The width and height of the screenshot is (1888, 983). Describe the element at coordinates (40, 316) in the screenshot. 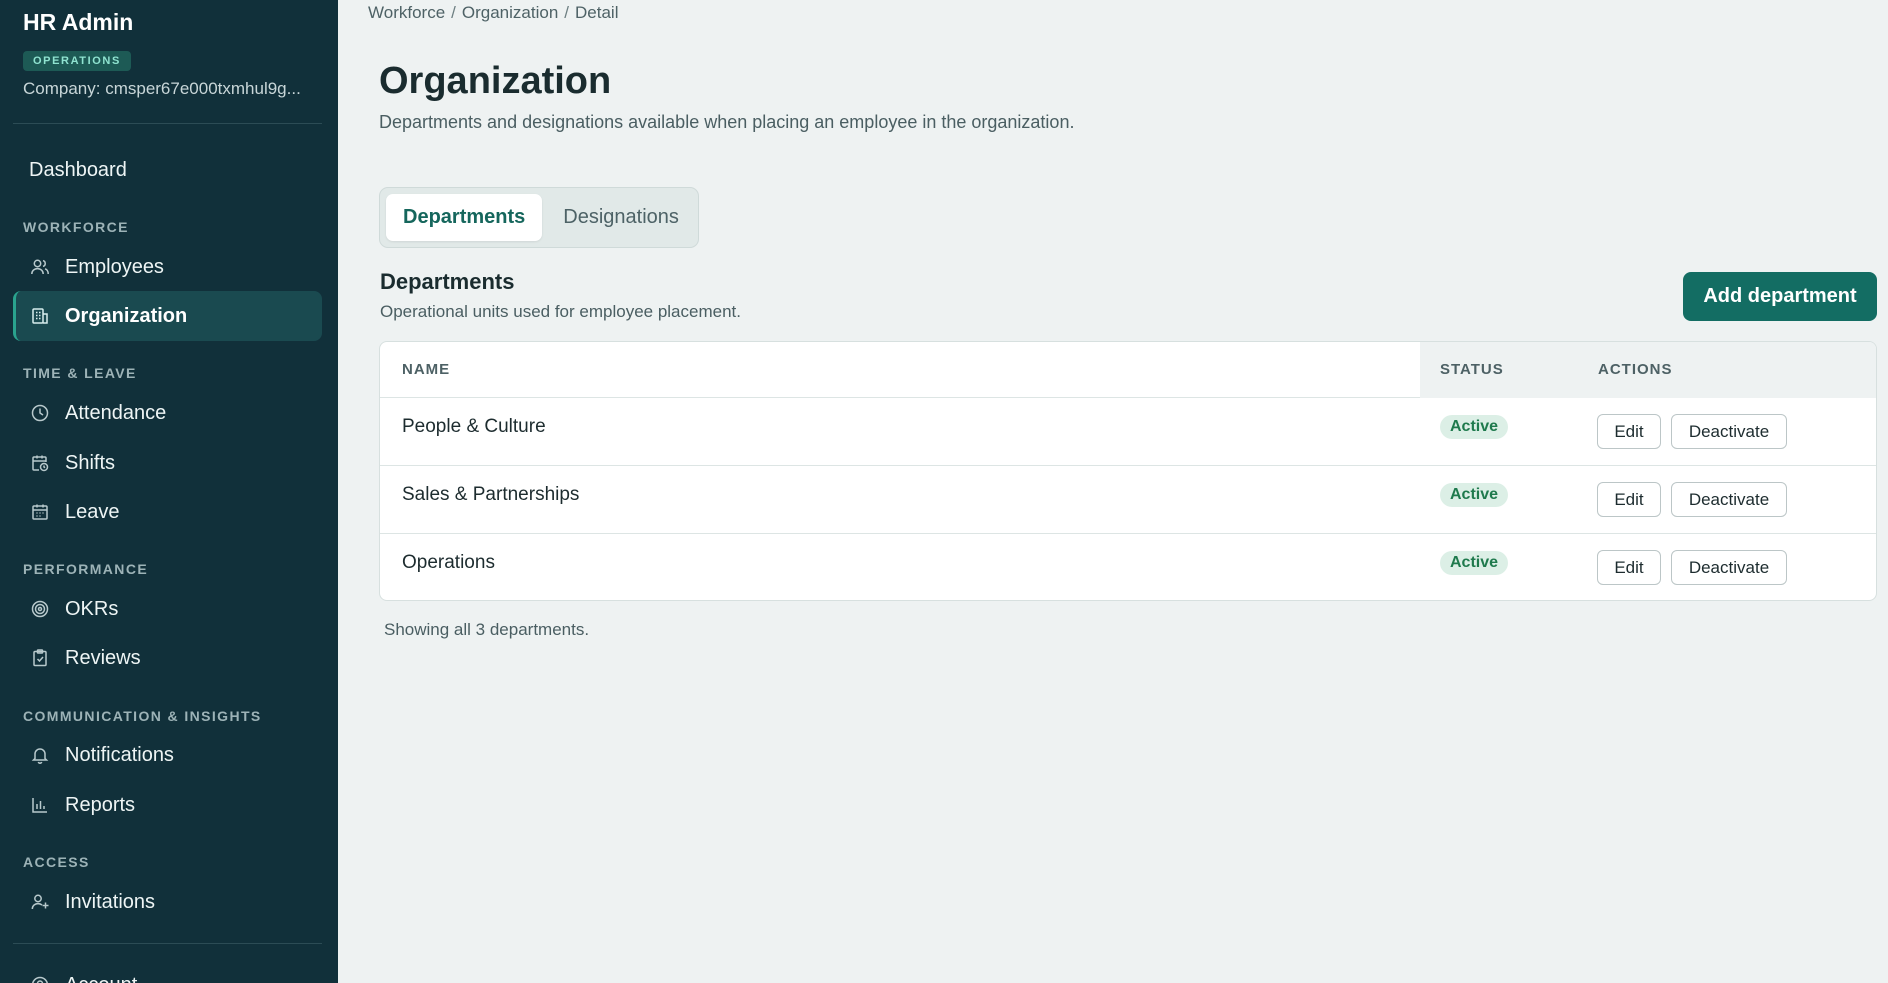

I see `building-icon` at that location.